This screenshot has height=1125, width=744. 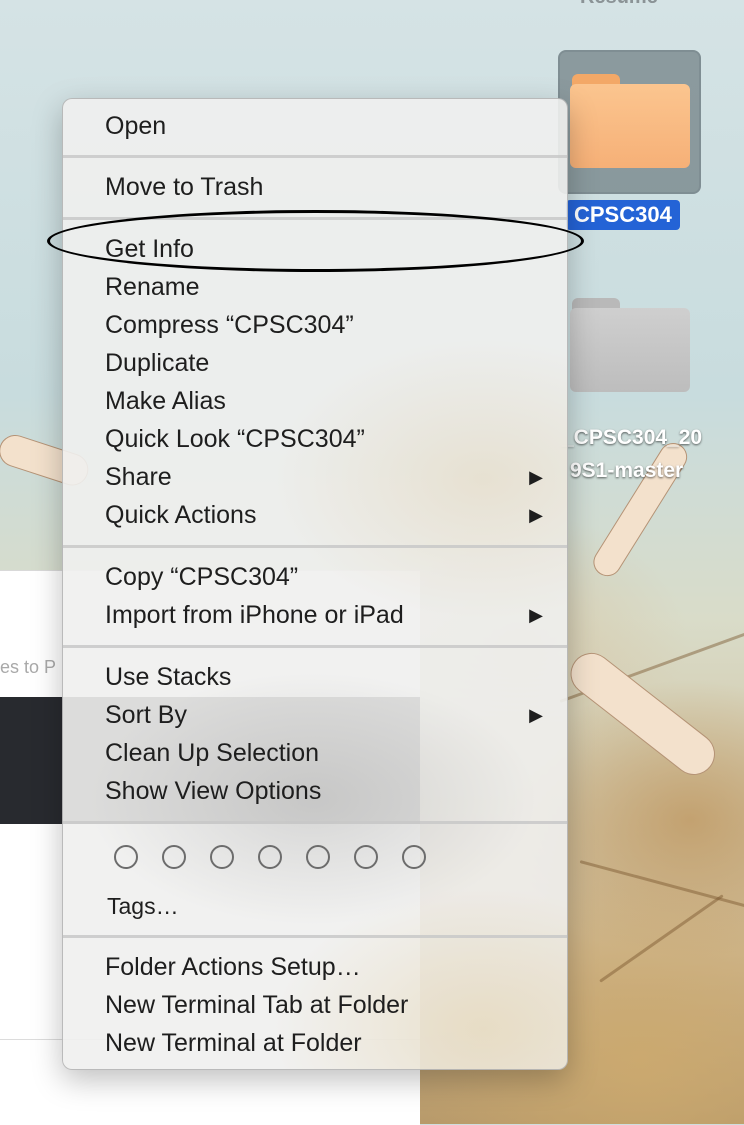 What do you see at coordinates (315, 577) in the screenshot?
I see `menu-item-copy: Copy “CPSC304”` at bounding box center [315, 577].